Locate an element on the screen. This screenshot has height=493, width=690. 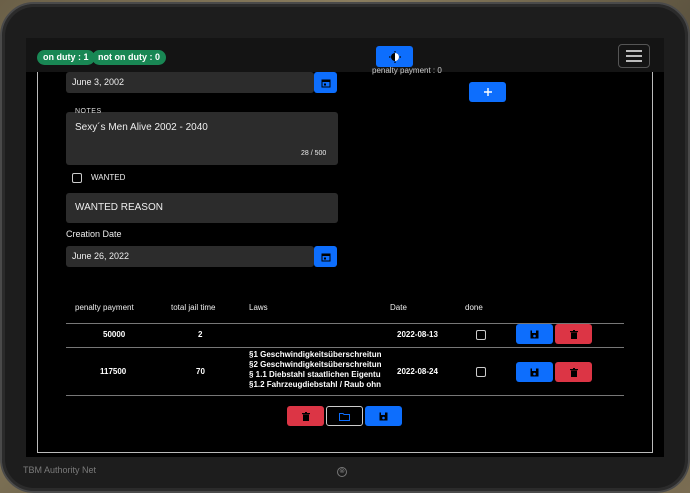
row-date: 2022-08-13 is located at coordinates (417, 334).